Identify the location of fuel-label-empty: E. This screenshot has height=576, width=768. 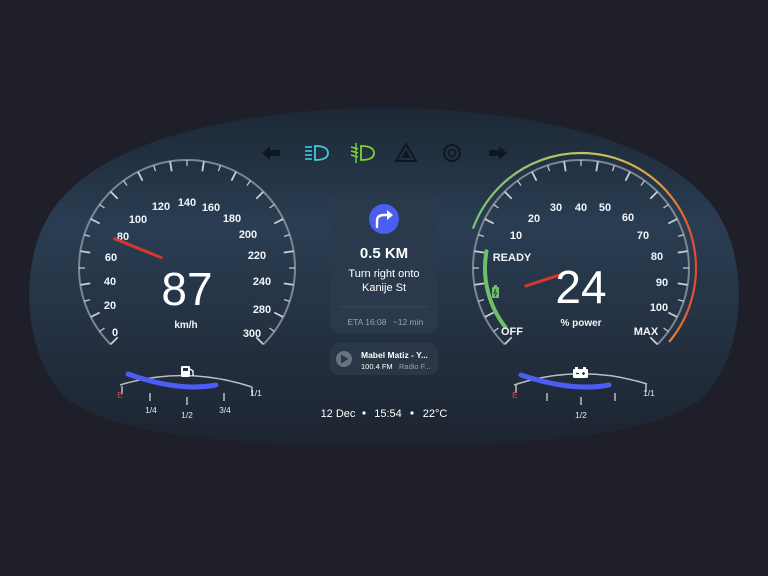
(120, 395).